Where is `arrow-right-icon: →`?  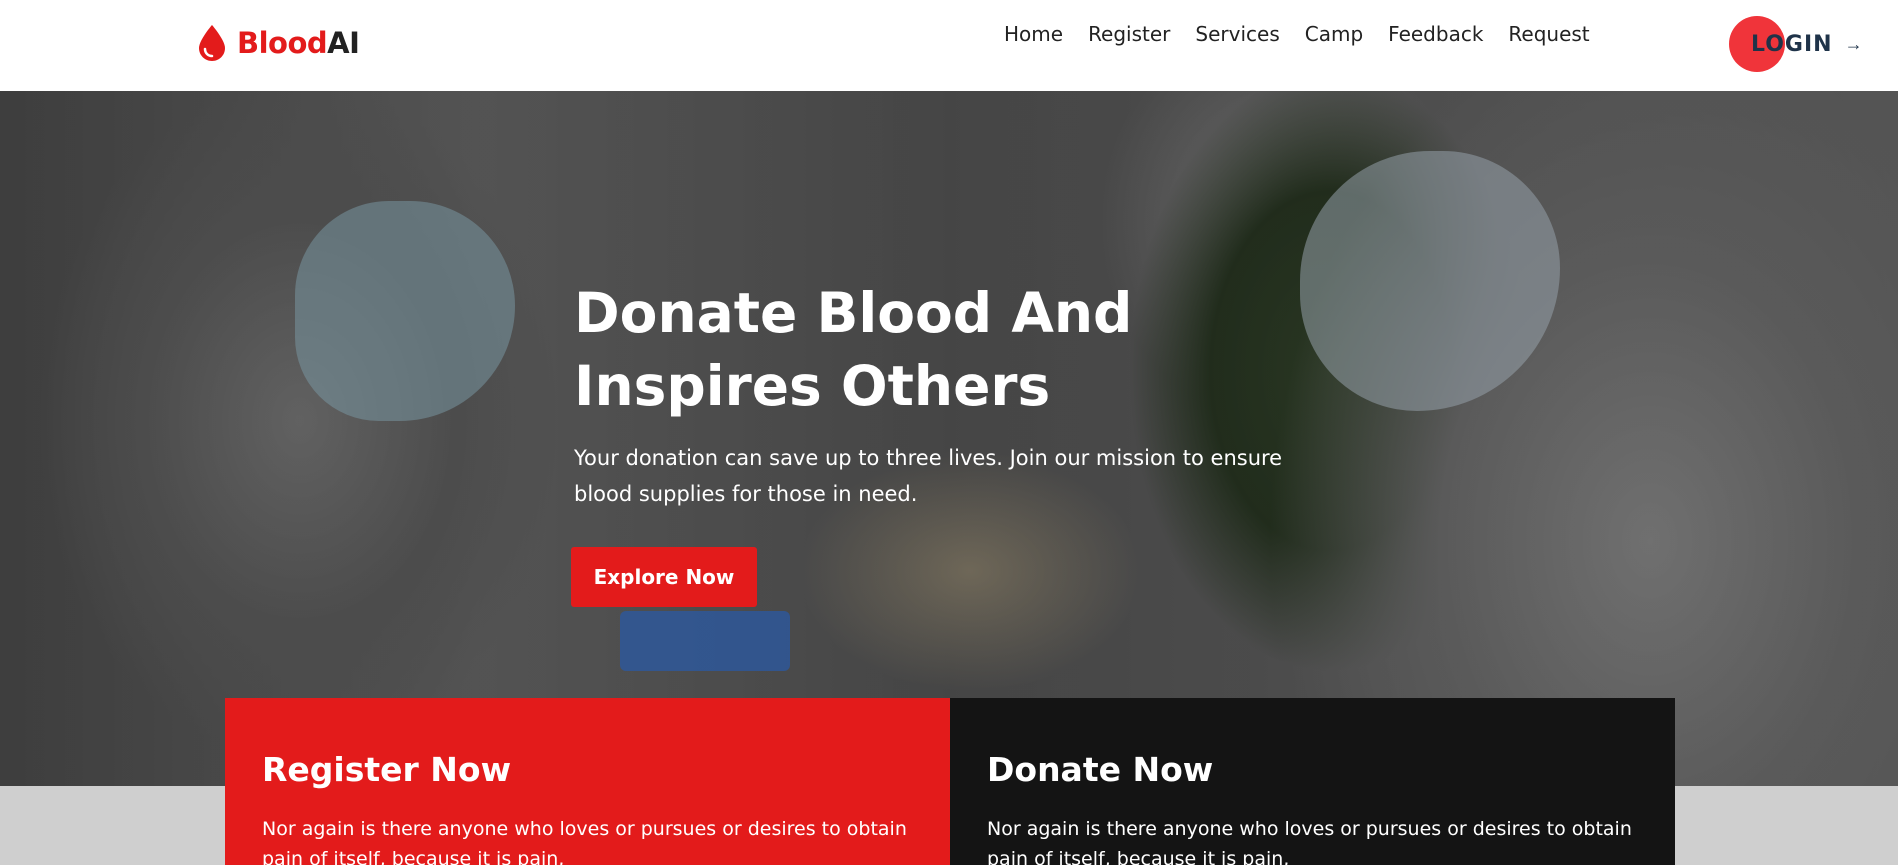 arrow-right-icon: → is located at coordinates (1853, 43).